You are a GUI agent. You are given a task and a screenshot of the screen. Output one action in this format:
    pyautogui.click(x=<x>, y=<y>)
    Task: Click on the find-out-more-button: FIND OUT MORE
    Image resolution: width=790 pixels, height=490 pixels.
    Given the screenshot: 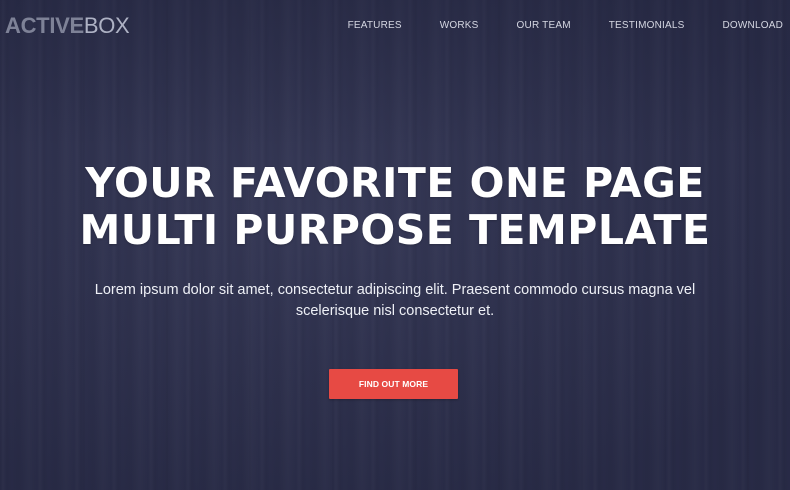 What is the action you would take?
    pyautogui.click(x=393, y=384)
    